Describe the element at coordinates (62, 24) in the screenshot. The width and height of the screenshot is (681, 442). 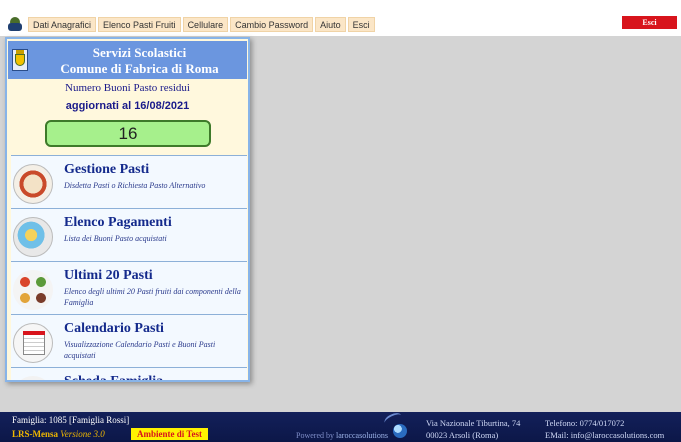
I see `menu-dati-anagrafici: Dati Anagrafici` at that location.